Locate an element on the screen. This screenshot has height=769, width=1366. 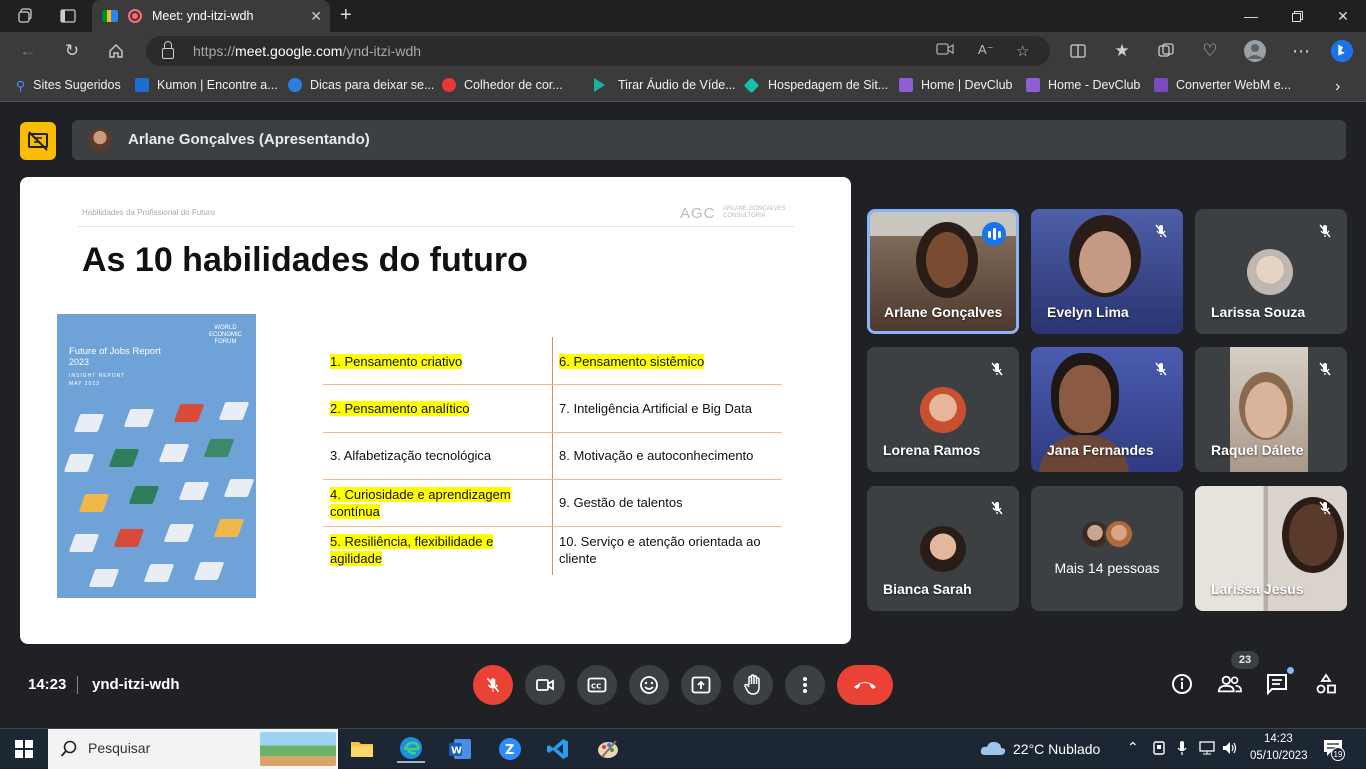
captions-button: CC is located at coordinates (597, 685).